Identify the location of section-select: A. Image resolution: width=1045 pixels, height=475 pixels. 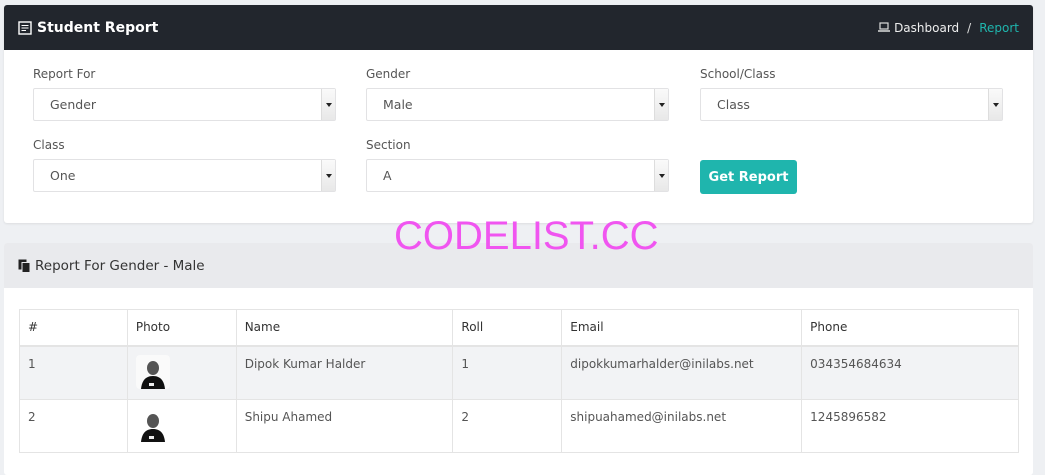
(517, 175).